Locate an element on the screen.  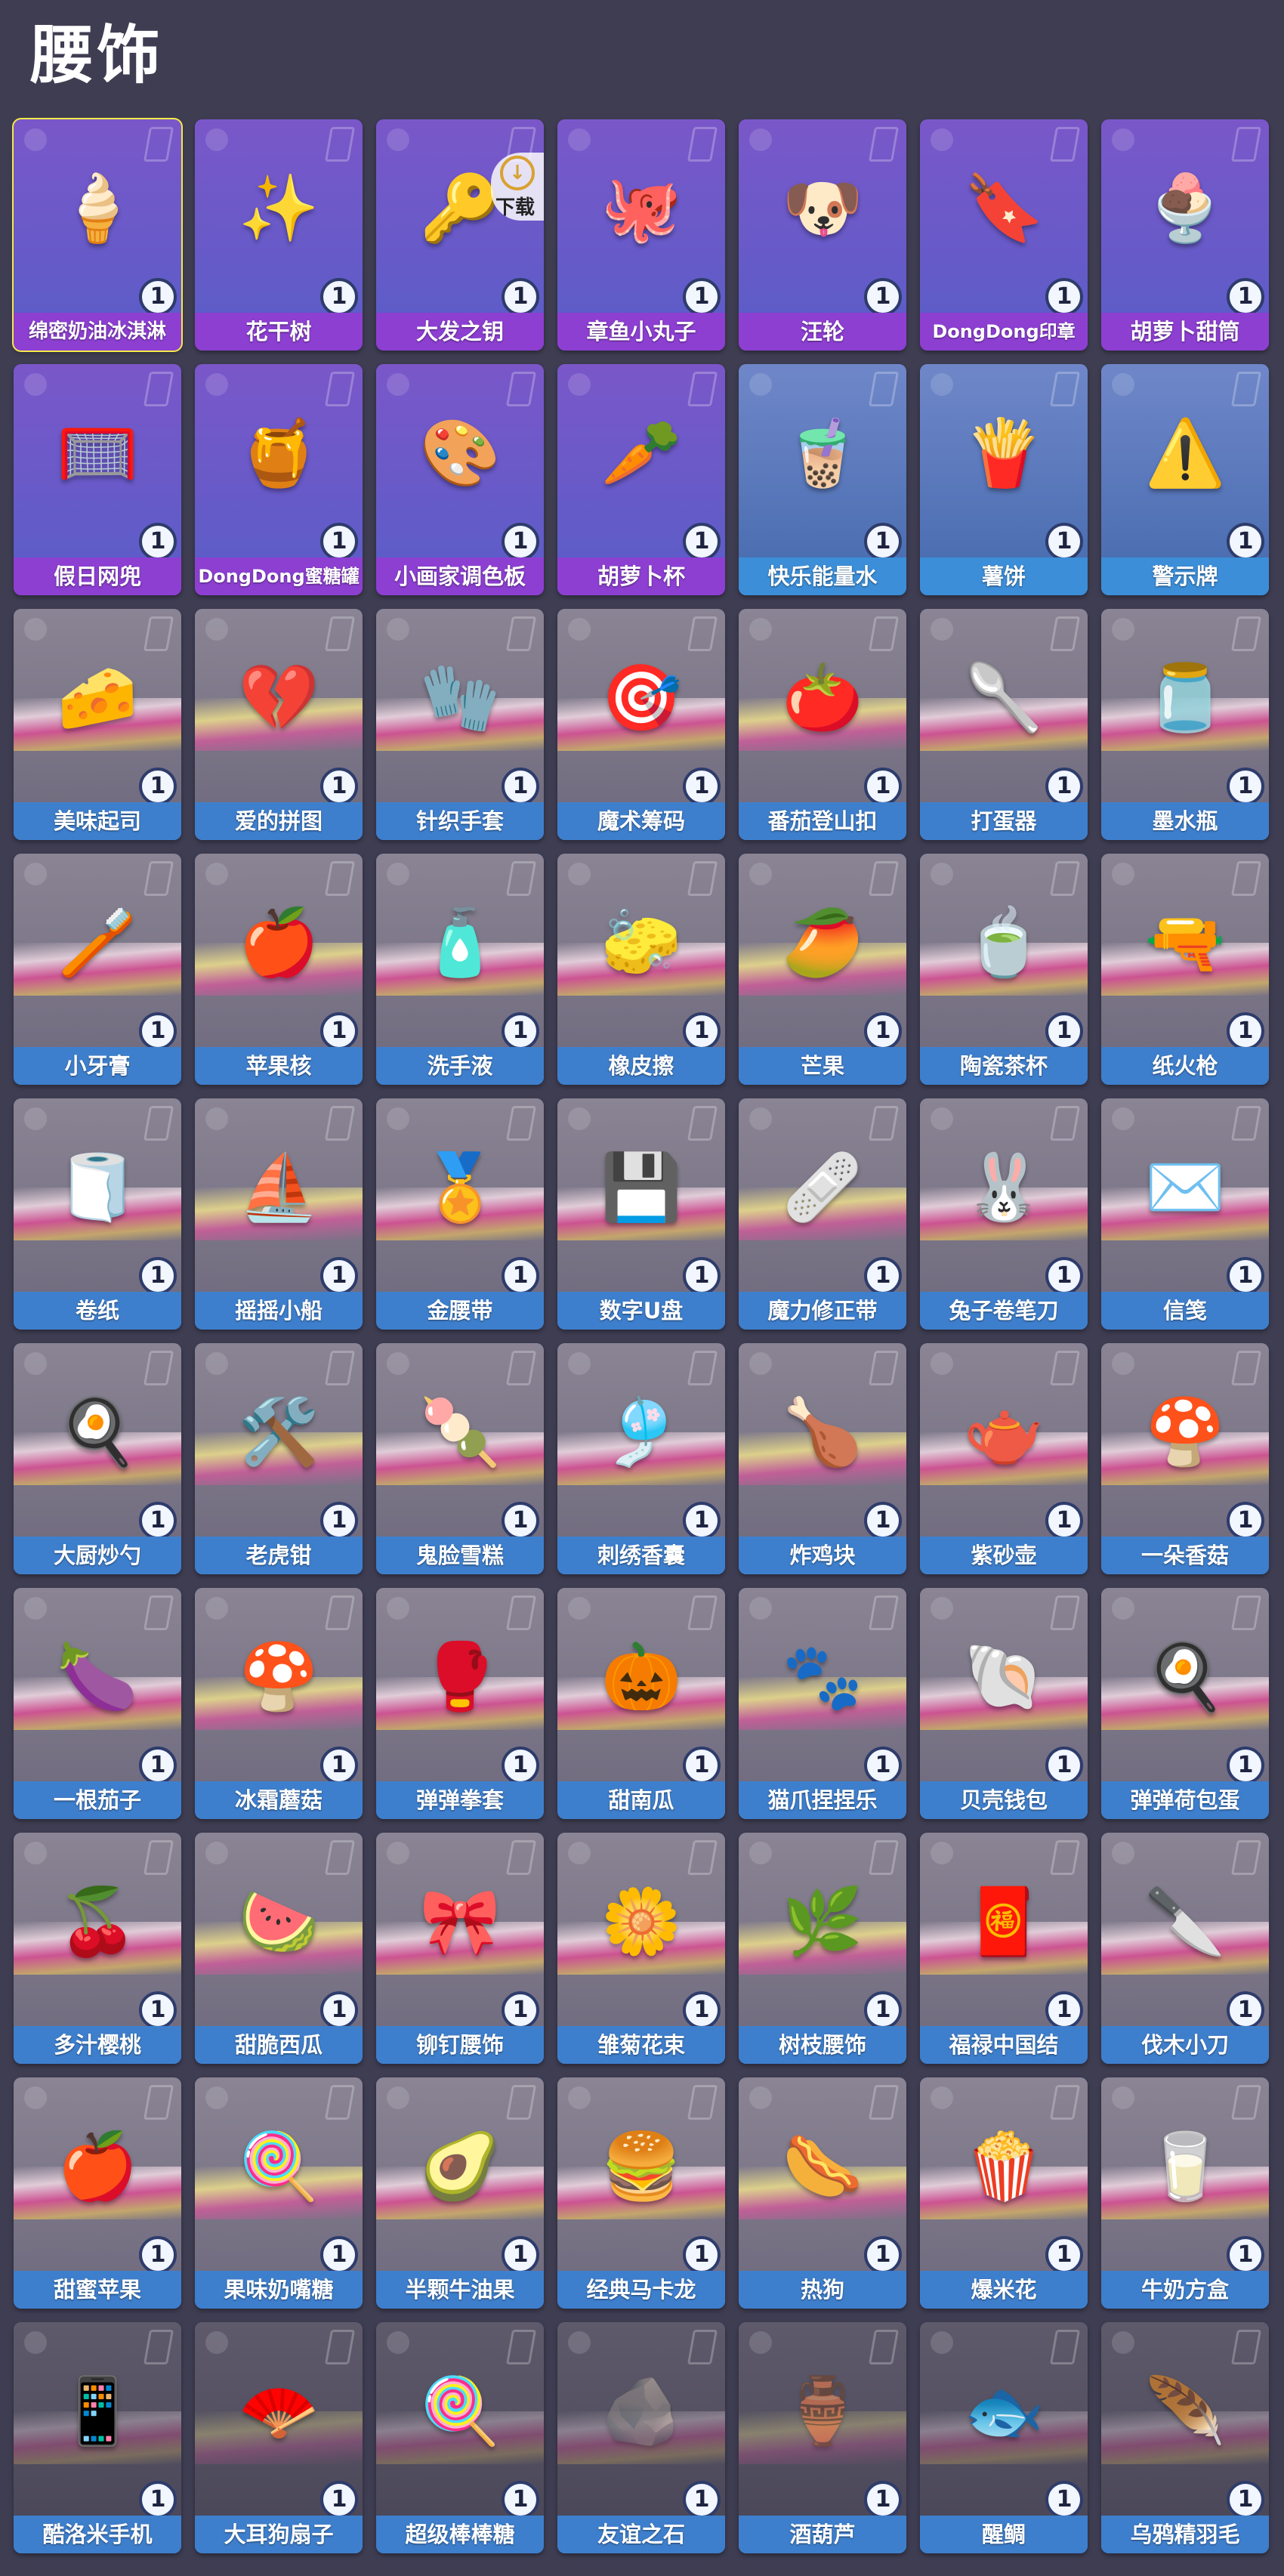
item-card: 🔫 1 纸火枪 is located at coordinates (1185, 969).